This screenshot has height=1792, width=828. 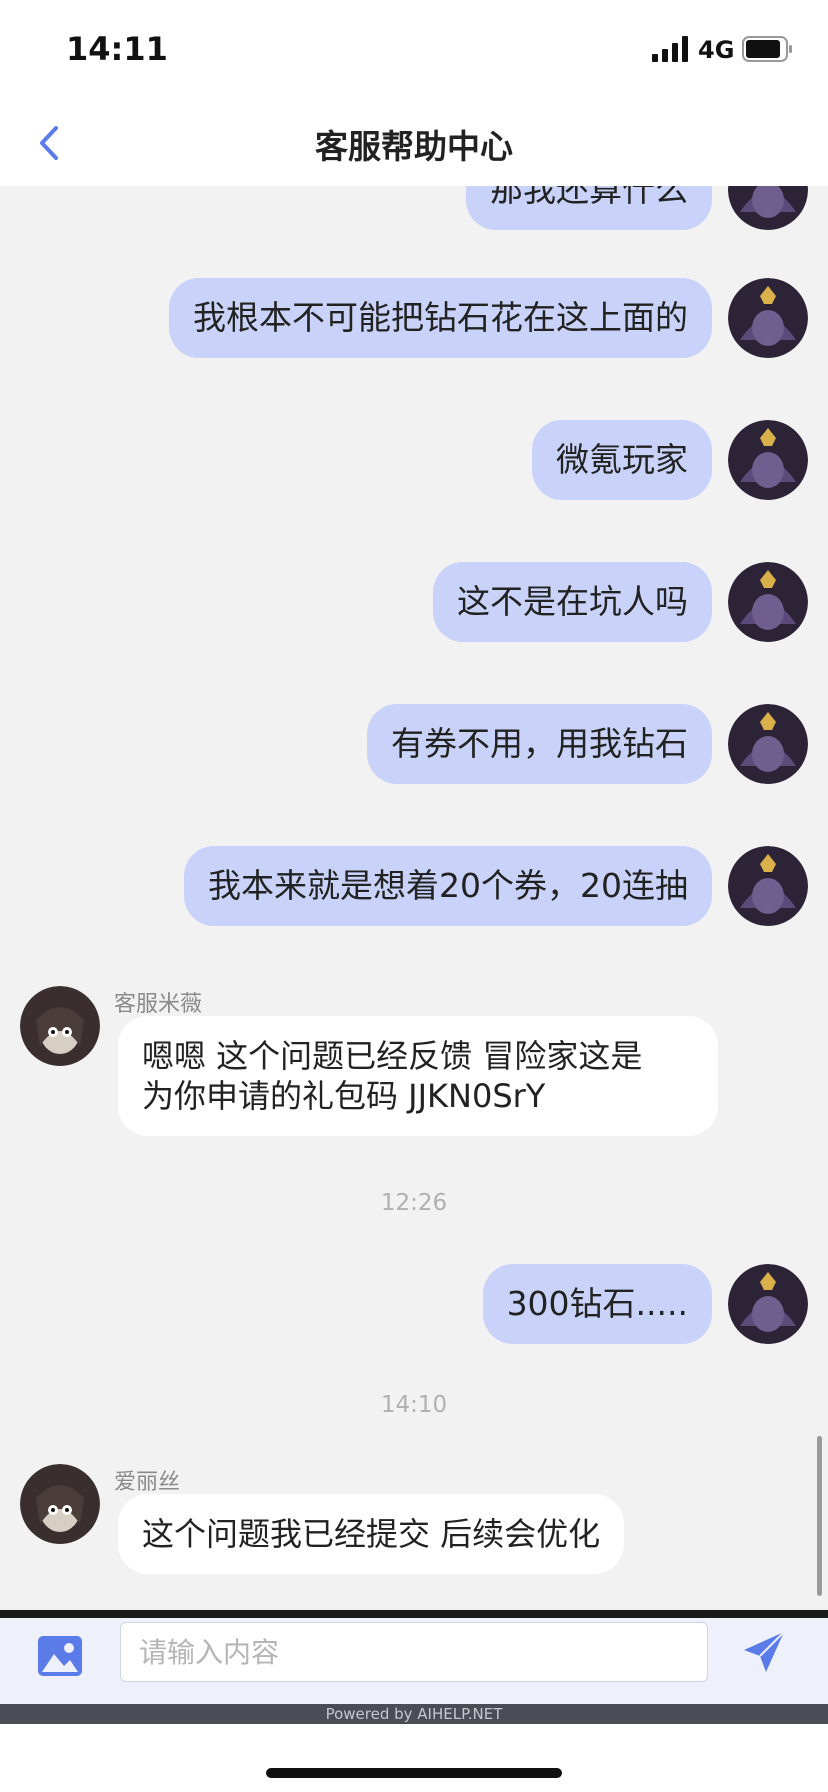 What do you see at coordinates (670, 49) in the screenshot?
I see `signal-icon` at bounding box center [670, 49].